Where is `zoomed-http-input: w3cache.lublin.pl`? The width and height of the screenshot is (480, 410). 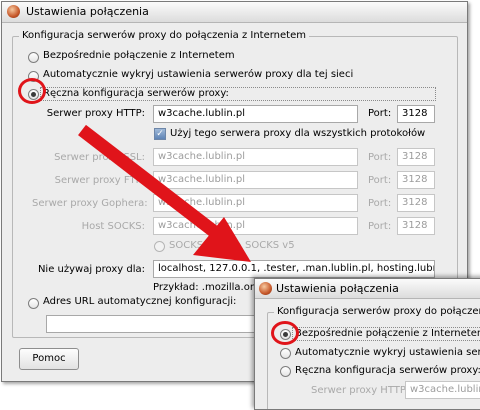 zoomed-http-input: w3cache.lublin.pl is located at coordinates (442, 390).